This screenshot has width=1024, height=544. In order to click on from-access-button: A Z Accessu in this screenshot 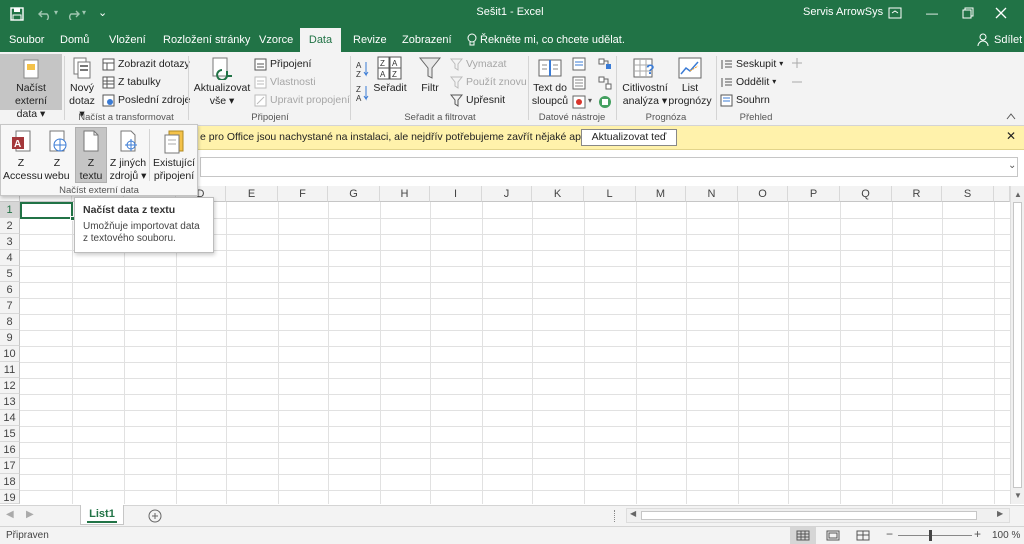, I will do `click(23, 156)`.